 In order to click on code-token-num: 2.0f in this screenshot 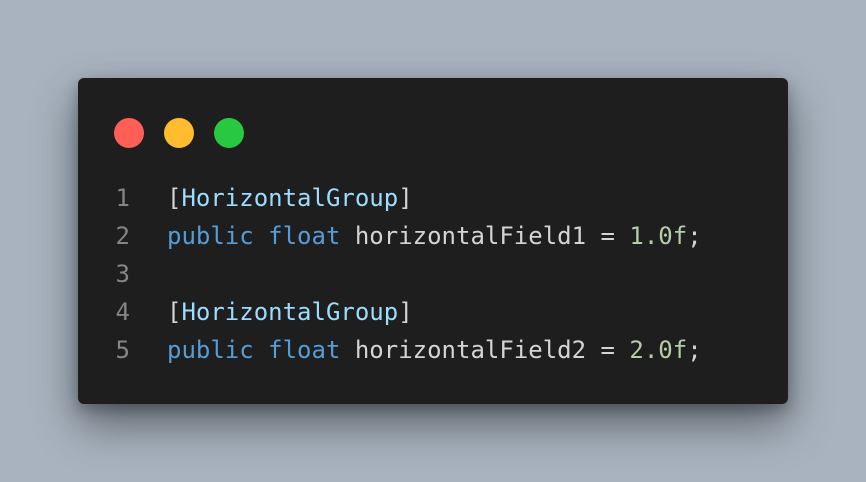, I will do `click(658, 350)`.